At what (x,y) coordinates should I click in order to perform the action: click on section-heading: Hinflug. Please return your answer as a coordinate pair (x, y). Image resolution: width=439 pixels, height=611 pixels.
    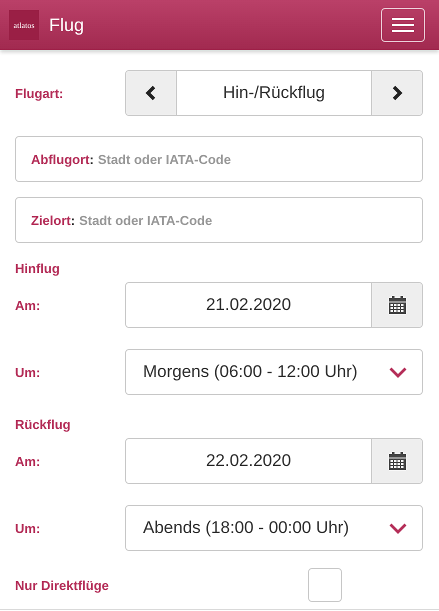
    Looking at the image, I should click on (38, 268).